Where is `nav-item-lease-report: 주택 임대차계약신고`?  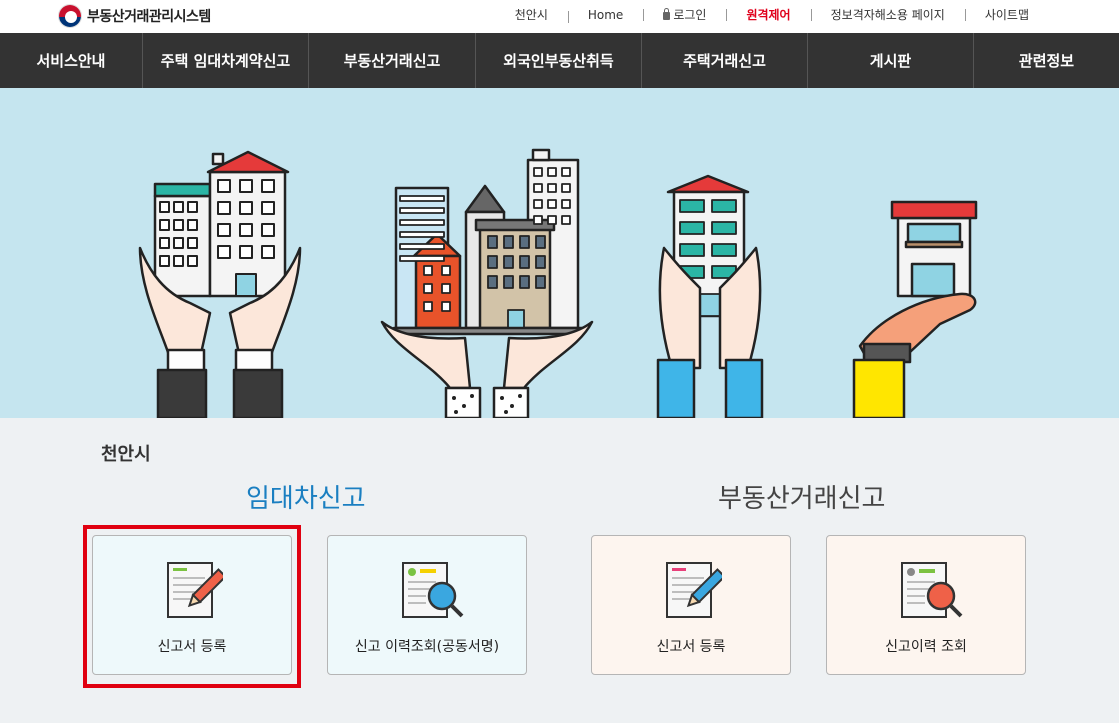
nav-item-lease-report: 주택 임대차계약신고 is located at coordinates (226, 60).